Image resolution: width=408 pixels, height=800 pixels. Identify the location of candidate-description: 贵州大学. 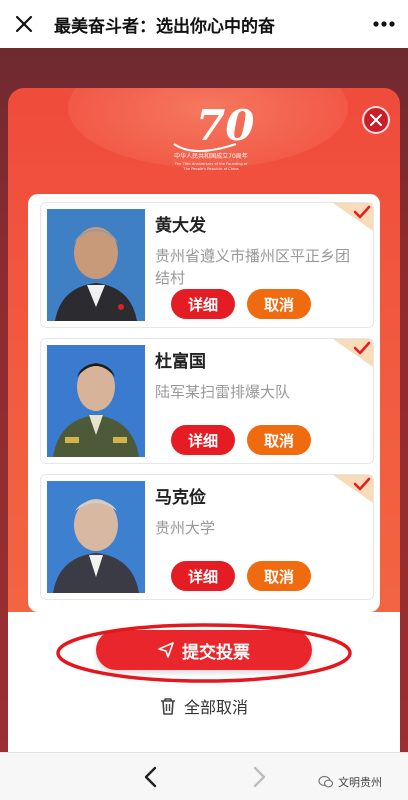
(185, 528).